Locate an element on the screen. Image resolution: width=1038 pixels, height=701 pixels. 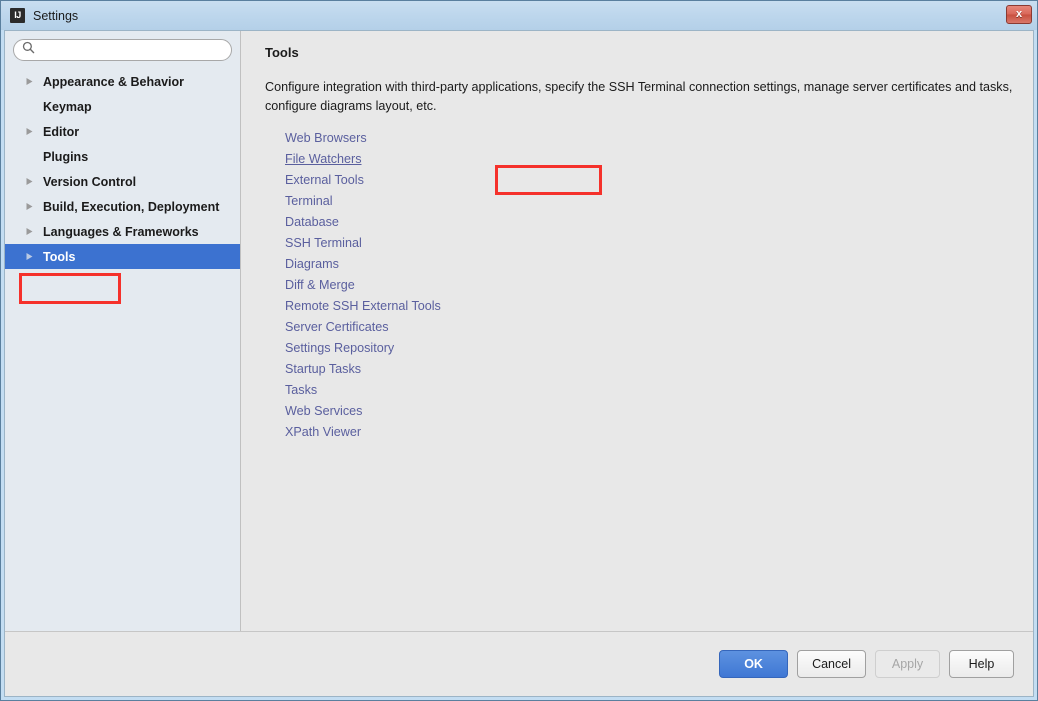
sidebar-item-label: Version Control is located at coordinates (90, 181).